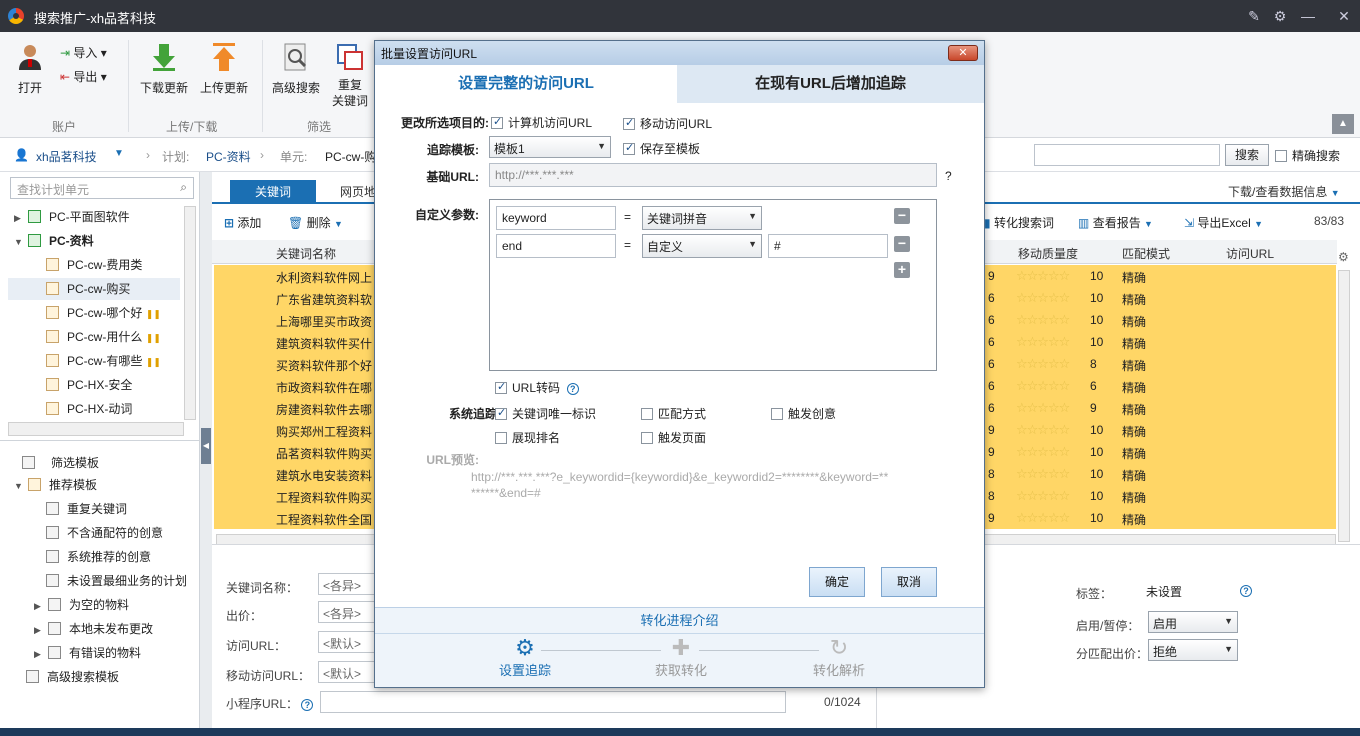 Image resolution: width=1360 pixels, height=736 pixels. I want to click on mobile-url-checkbox: 移动访问URL, so click(667, 123).